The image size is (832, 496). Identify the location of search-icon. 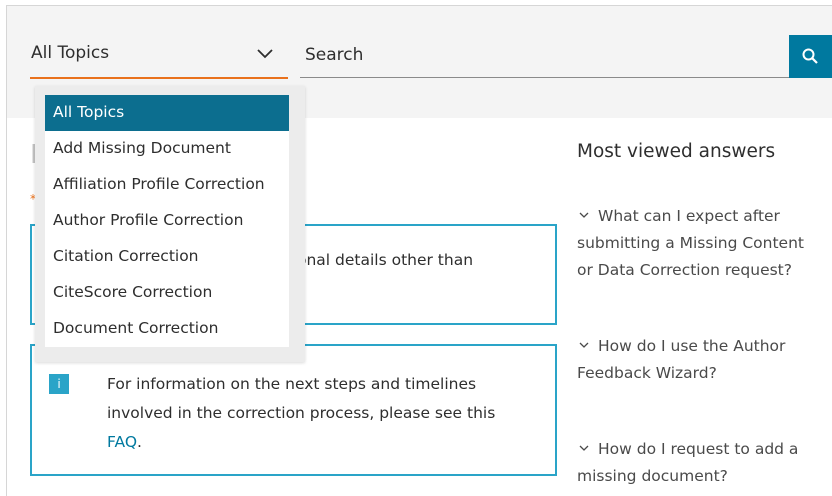
(810, 56).